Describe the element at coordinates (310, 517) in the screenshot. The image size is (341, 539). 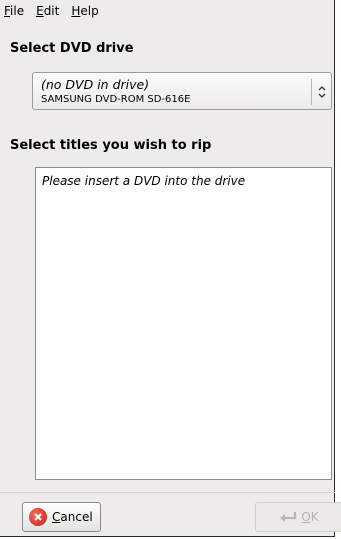
I see `ok-label: OK` at that location.